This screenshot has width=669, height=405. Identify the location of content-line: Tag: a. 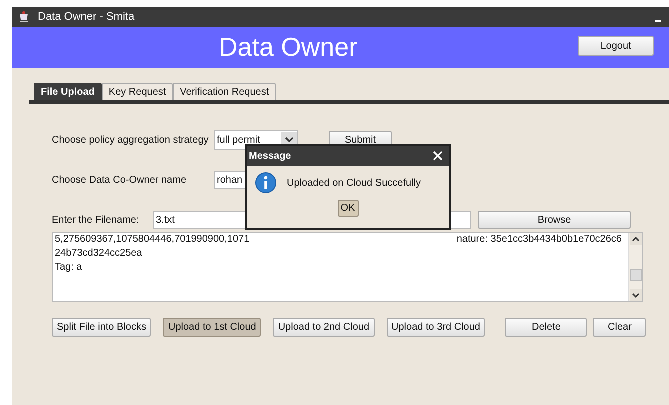
(69, 268).